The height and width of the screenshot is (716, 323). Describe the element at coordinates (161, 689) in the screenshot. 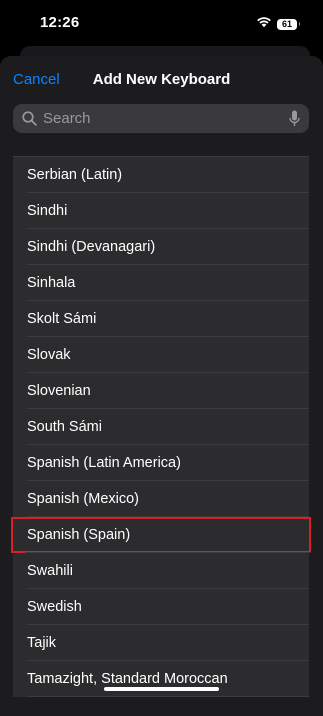

I see `home-indicator` at that location.